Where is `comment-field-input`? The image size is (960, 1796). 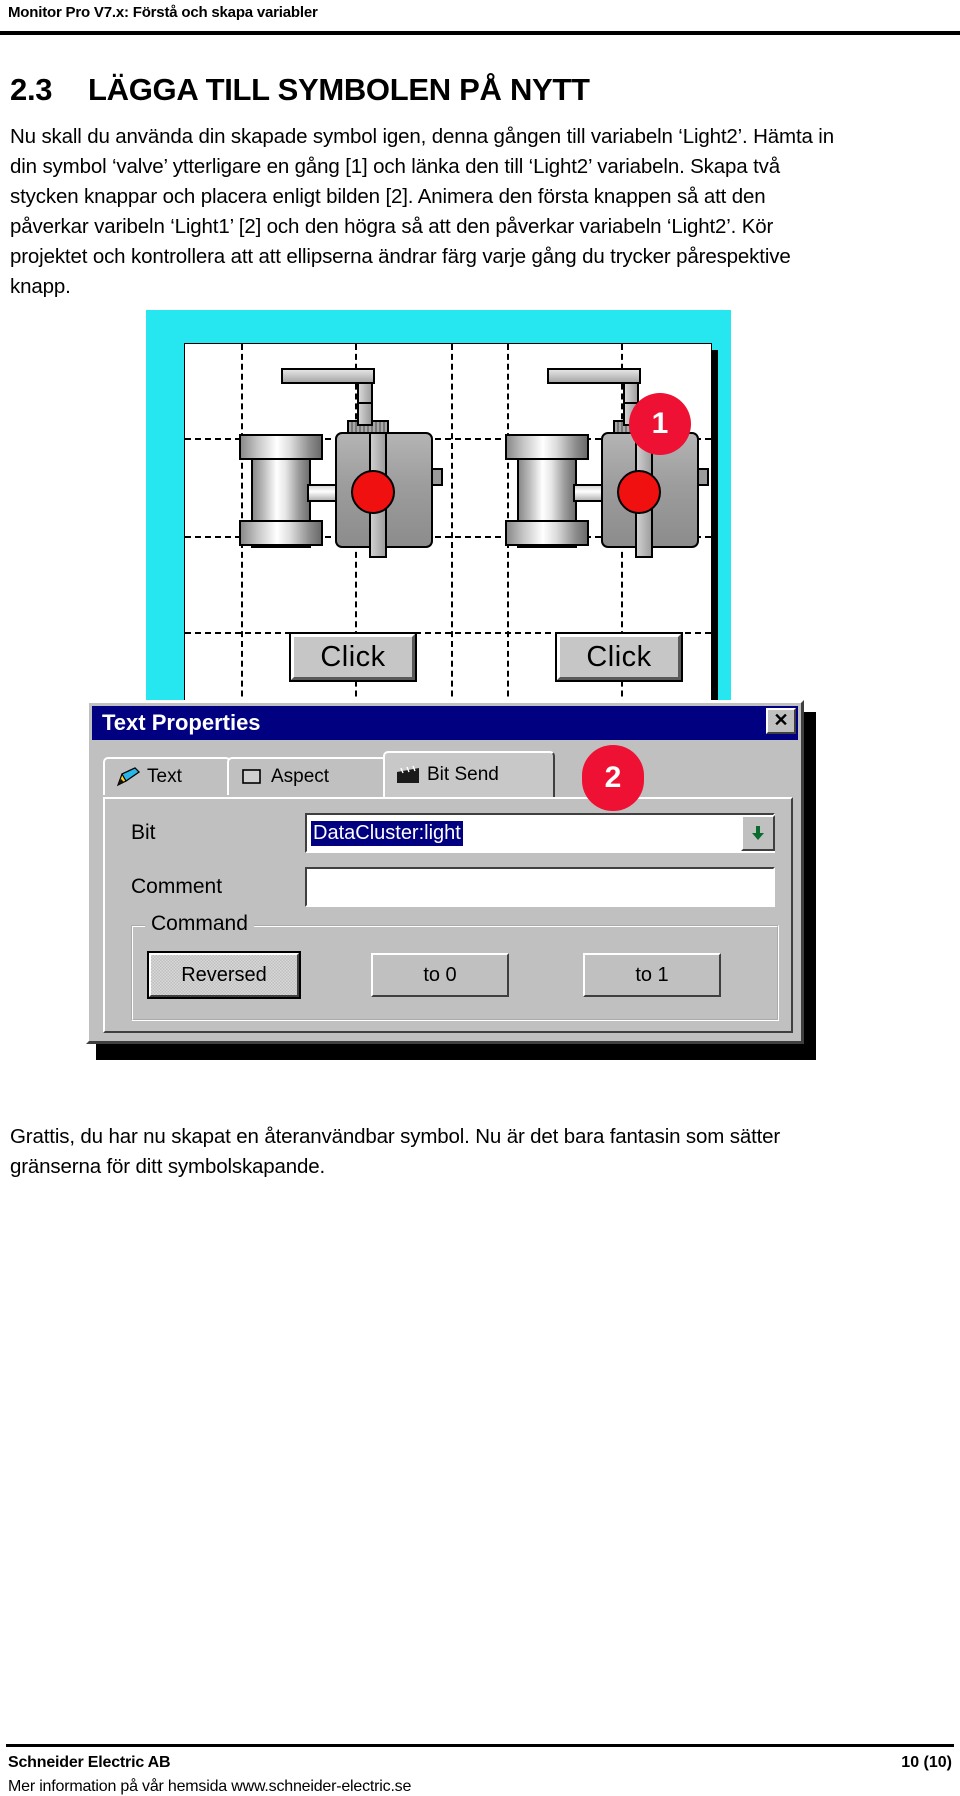 comment-field-input is located at coordinates (540, 887).